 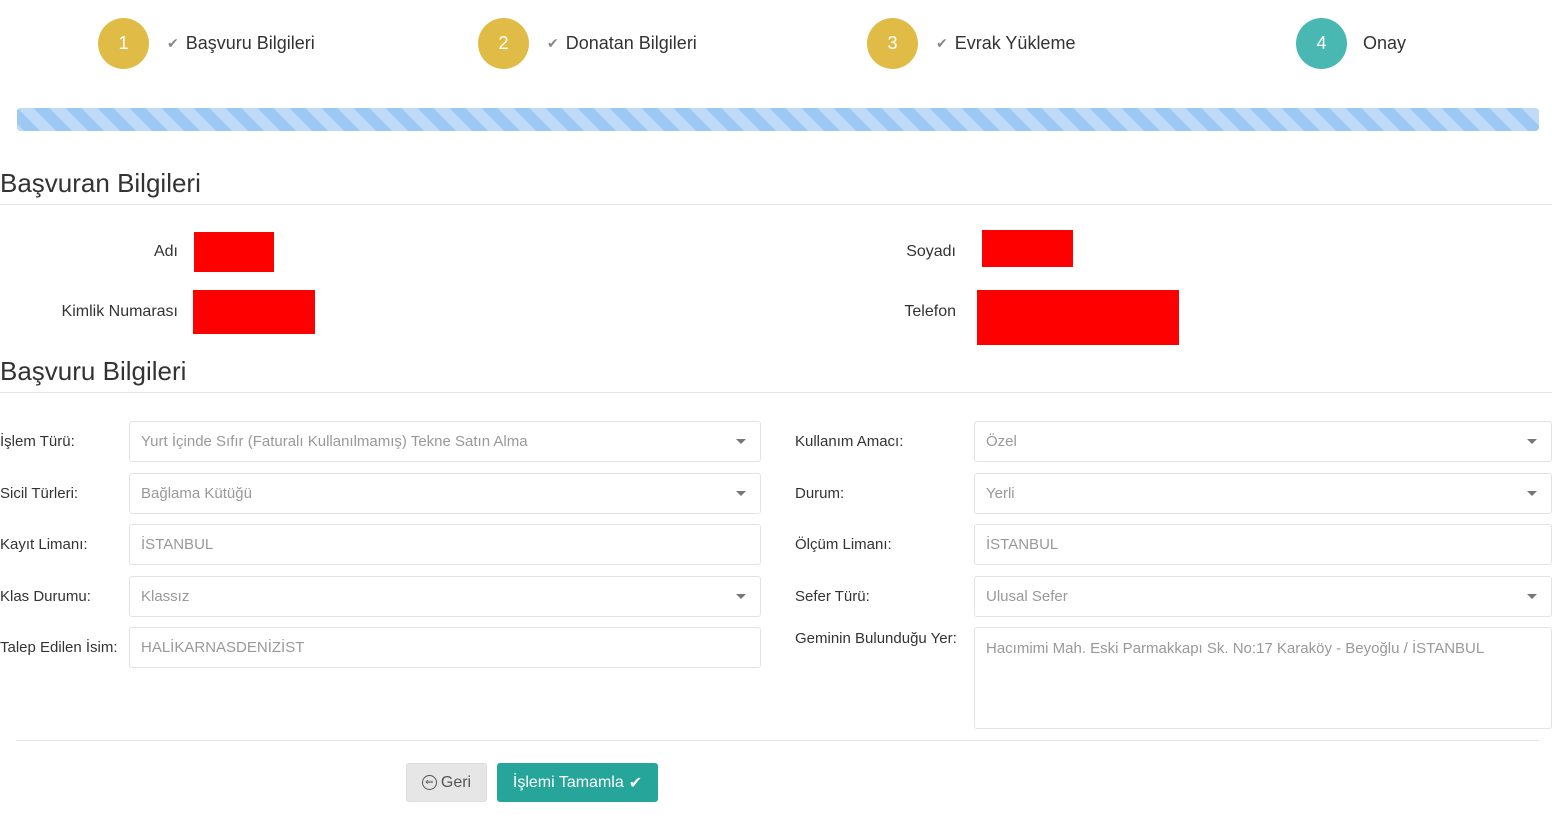 I want to click on back-button: ⇐ Geri, so click(x=446, y=782).